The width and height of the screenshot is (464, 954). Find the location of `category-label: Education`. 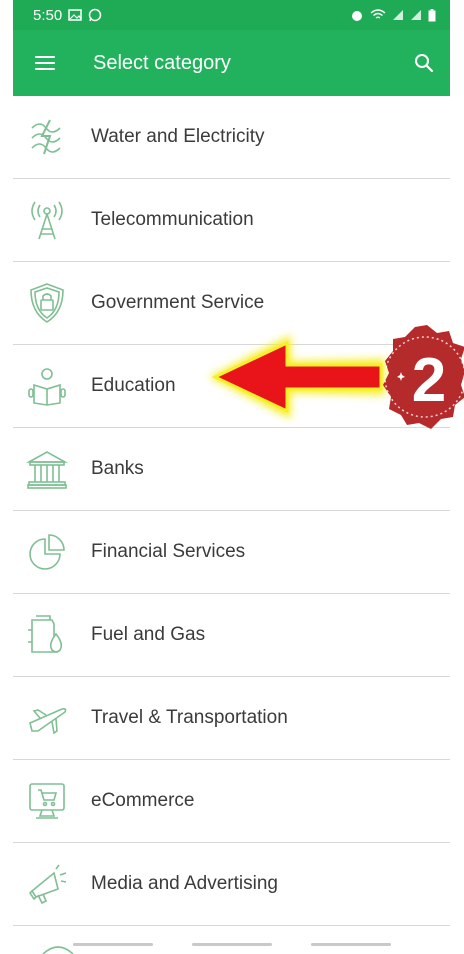

category-label: Education is located at coordinates (133, 385).